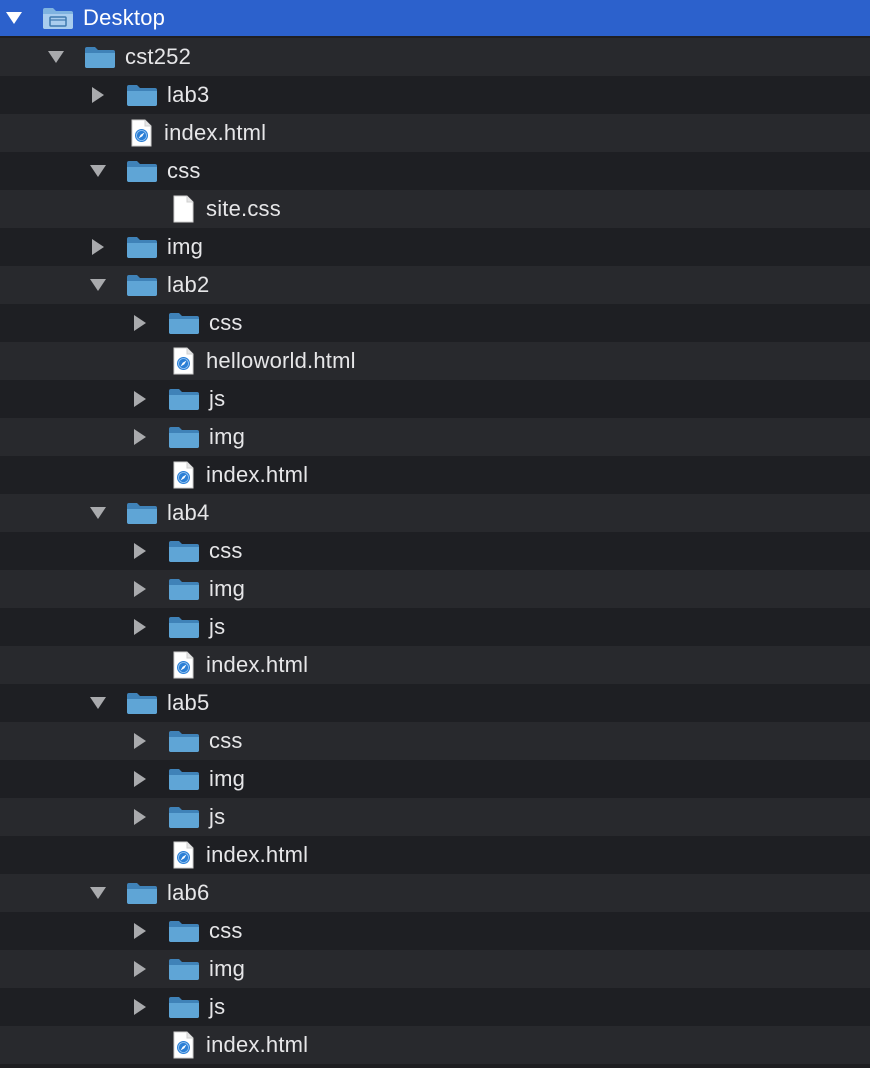 This screenshot has height=1068, width=870. Describe the element at coordinates (435, 703) in the screenshot. I see `tree-row: lab5` at that location.